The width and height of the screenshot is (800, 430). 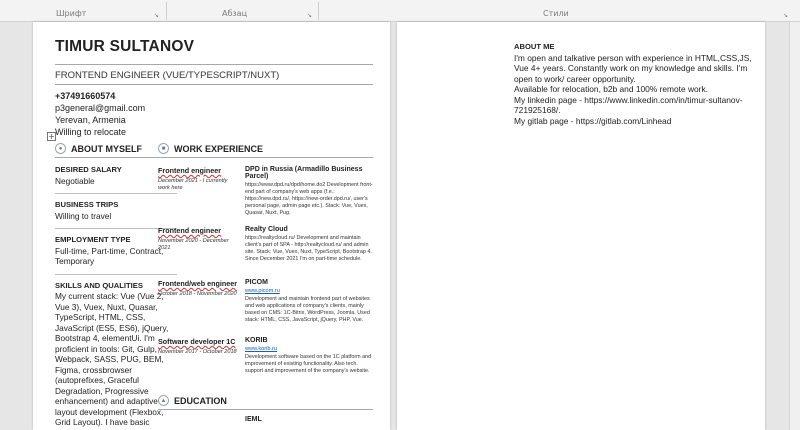 I want to click on job-link: www.picom.ru, so click(x=309, y=291).